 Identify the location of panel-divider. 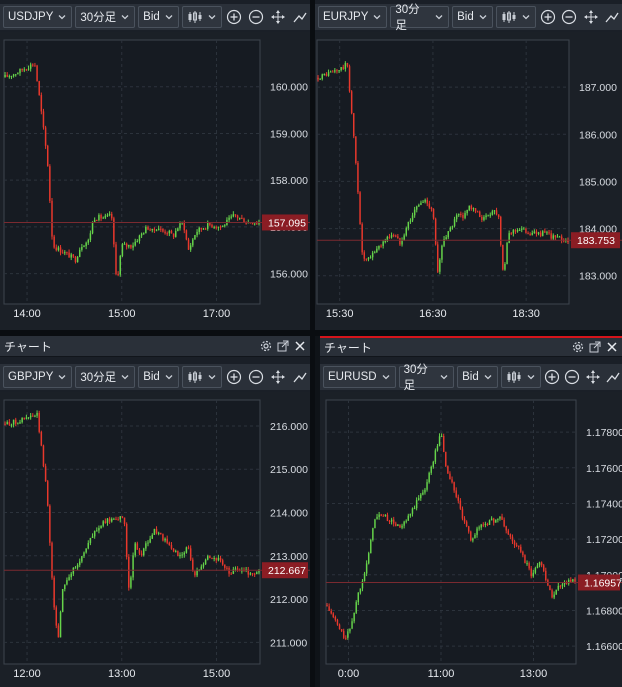
(312, 343).